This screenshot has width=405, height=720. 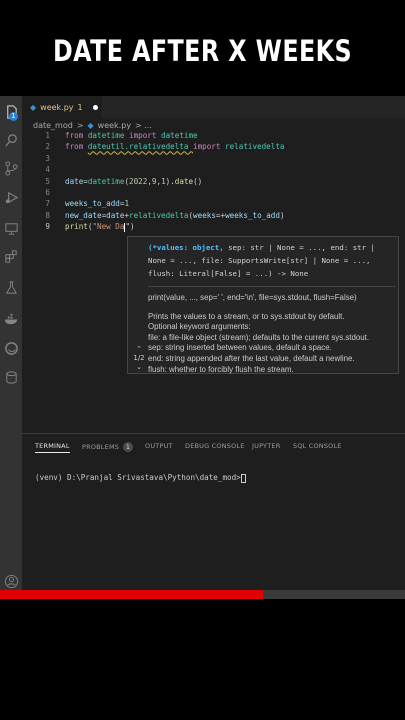 I want to click on line-number: 6, so click(x=47, y=192).